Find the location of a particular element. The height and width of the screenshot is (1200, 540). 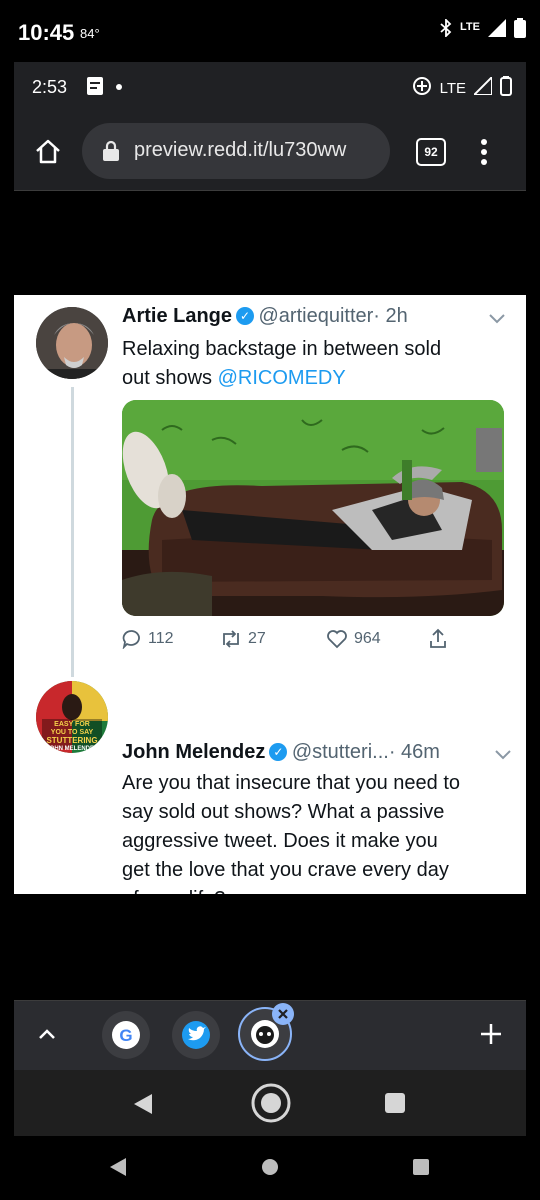

inner-network-label: LTE is located at coordinates (452, 88).